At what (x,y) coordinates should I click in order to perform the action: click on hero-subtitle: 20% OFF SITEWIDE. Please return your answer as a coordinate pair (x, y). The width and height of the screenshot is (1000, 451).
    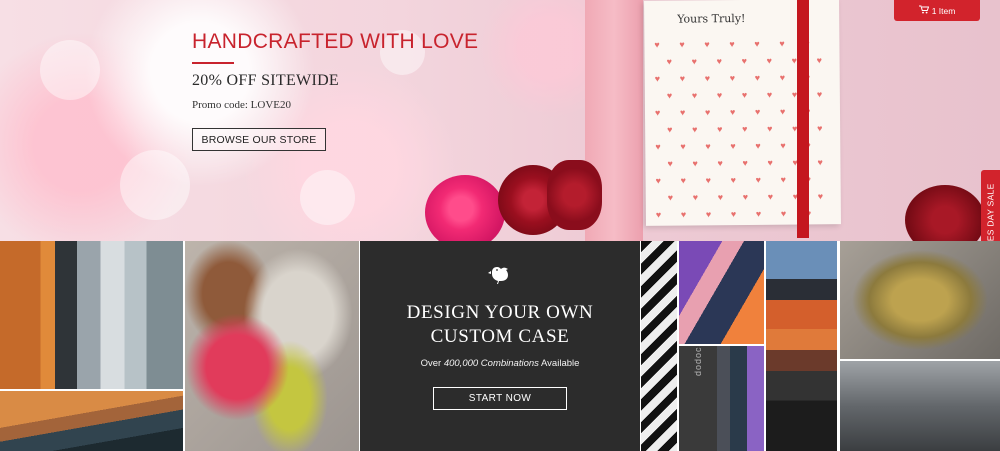
    Looking at the image, I should click on (266, 80).